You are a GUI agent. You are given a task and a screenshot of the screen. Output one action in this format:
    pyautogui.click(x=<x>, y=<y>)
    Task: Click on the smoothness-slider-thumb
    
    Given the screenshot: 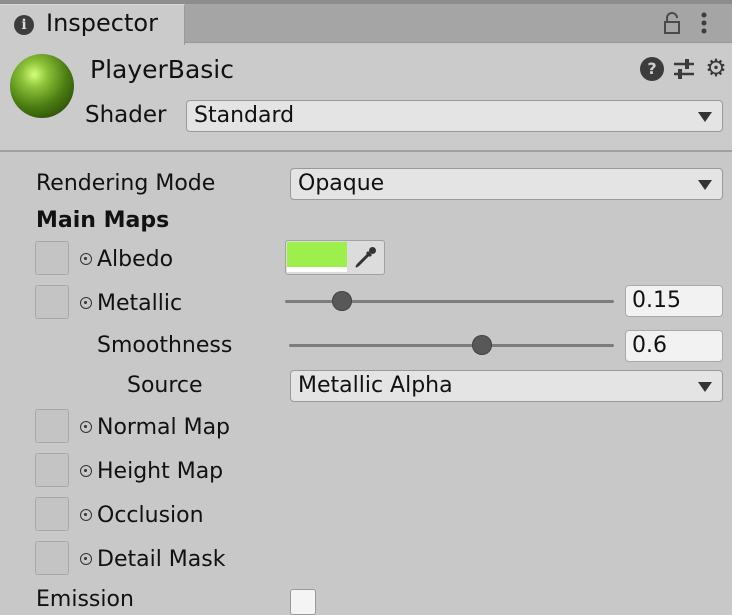 What is the action you would take?
    pyautogui.click(x=482, y=345)
    